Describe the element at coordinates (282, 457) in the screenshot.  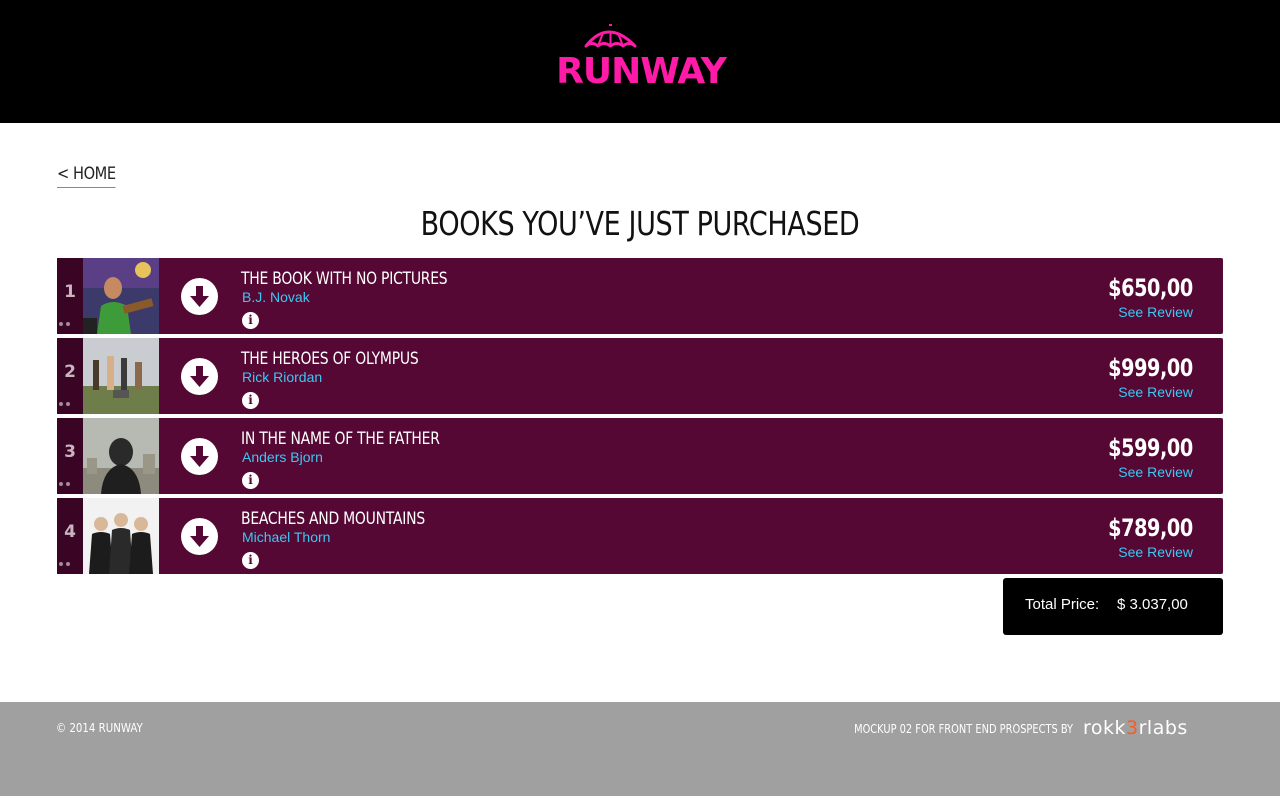
I see `book-author-link: Anders Bjorn` at that location.